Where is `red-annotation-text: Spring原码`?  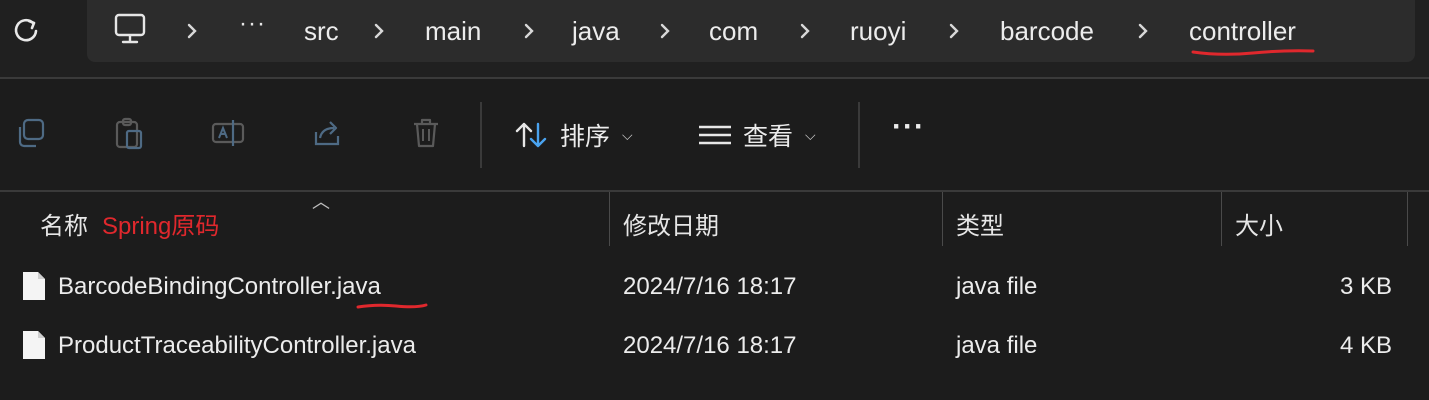
red-annotation-text: Spring原码 is located at coordinates (161, 226).